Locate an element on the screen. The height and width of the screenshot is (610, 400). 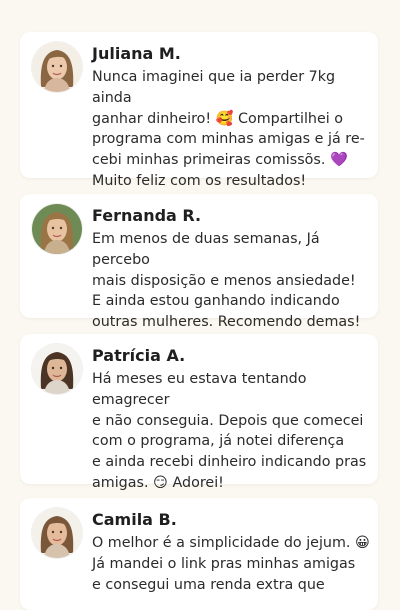
author-name: Camila B. is located at coordinates (134, 519).